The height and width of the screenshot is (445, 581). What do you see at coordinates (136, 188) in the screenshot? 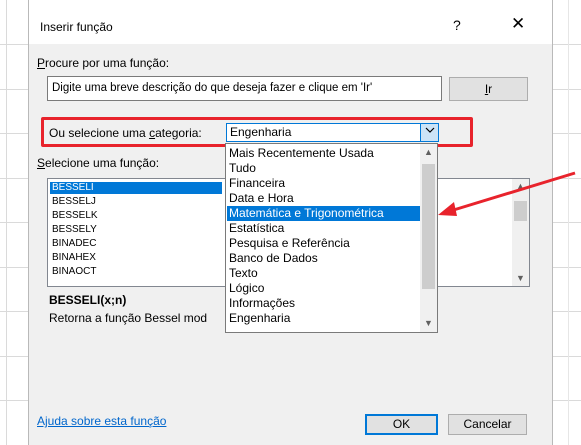
I see `function-item: BESSELI` at bounding box center [136, 188].